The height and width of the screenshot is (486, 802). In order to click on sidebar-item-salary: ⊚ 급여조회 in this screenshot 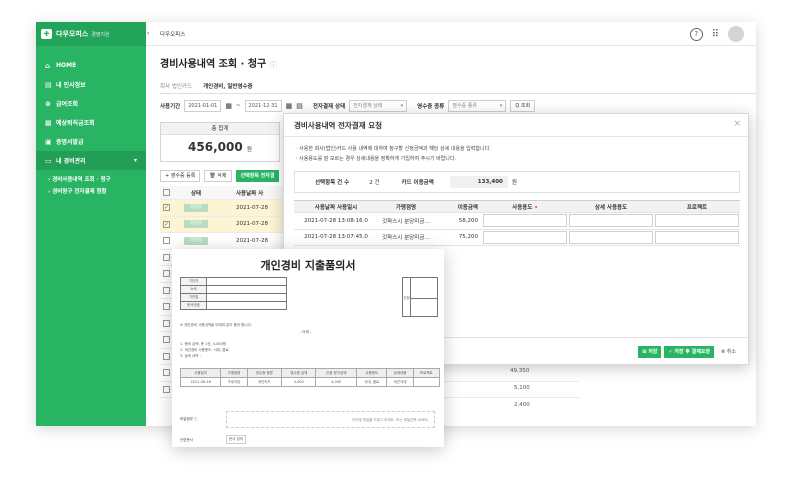, I will do `click(91, 103)`.